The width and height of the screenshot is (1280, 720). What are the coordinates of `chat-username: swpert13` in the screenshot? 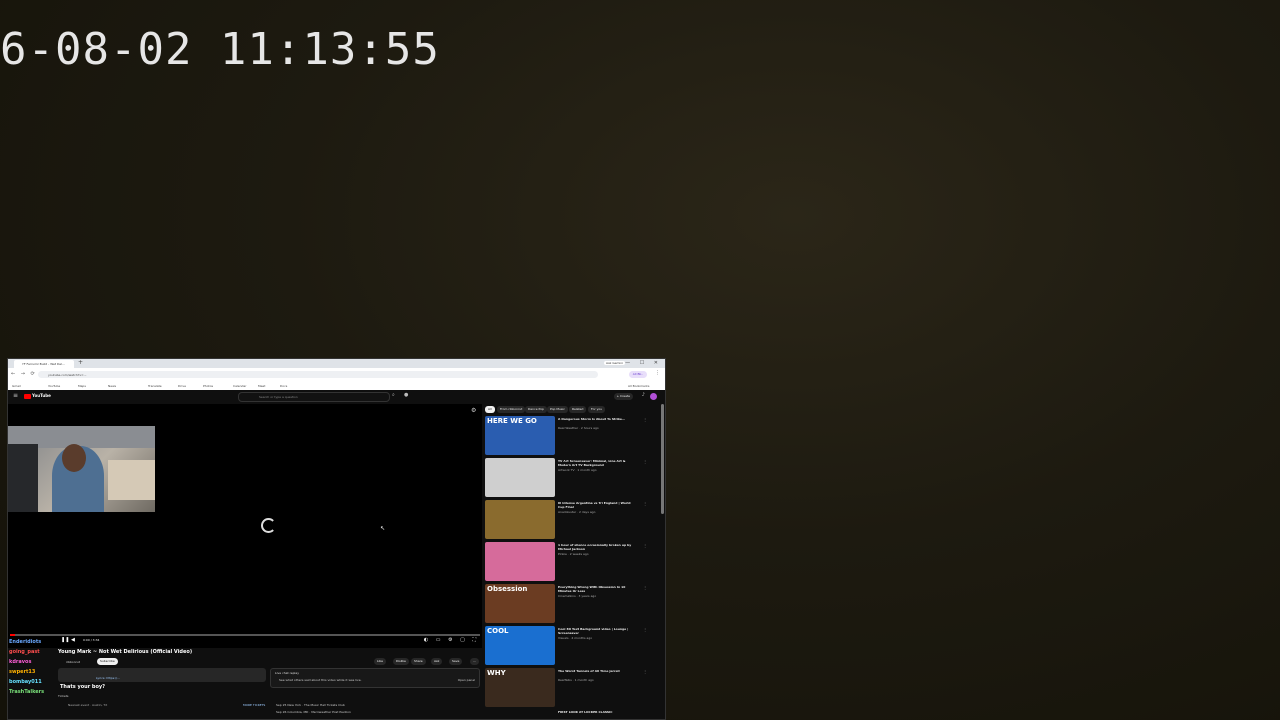 It's located at (22, 672).